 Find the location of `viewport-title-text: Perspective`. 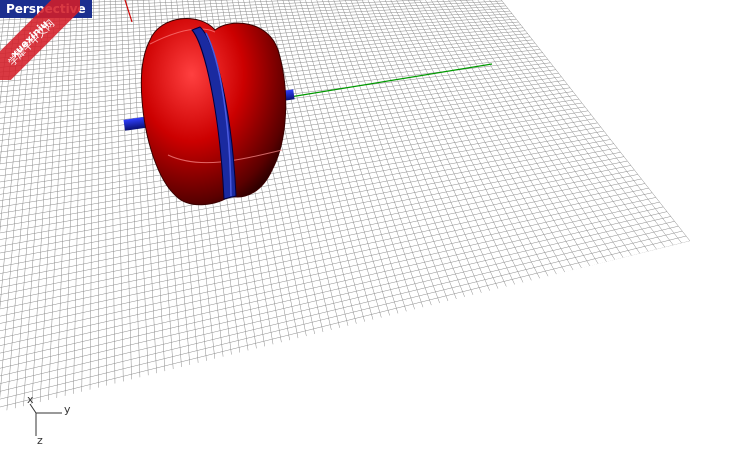

viewport-title-text: Perspective is located at coordinates (46, 9).